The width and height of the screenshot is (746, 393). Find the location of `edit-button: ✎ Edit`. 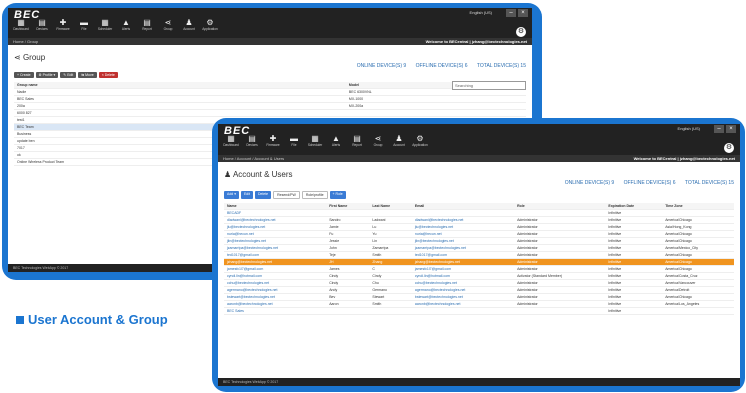

edit-button: ✎ Edit is located at coordinates (68, 75).